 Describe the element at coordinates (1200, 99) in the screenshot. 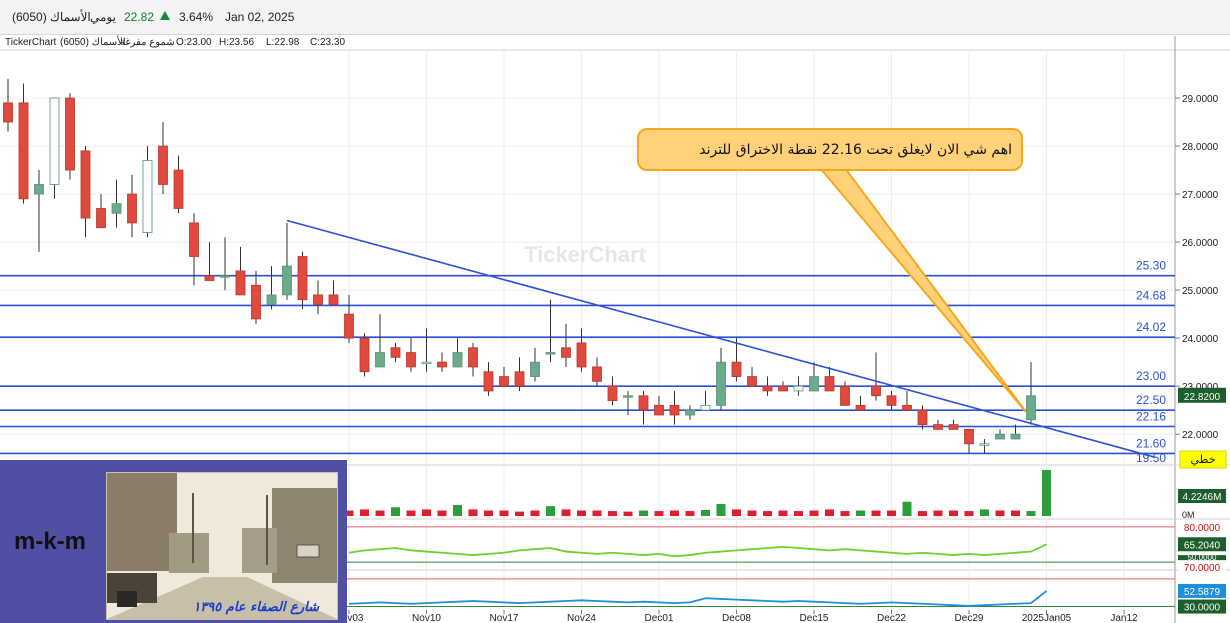

I see `y-tick-label: 29.0000` at that location.